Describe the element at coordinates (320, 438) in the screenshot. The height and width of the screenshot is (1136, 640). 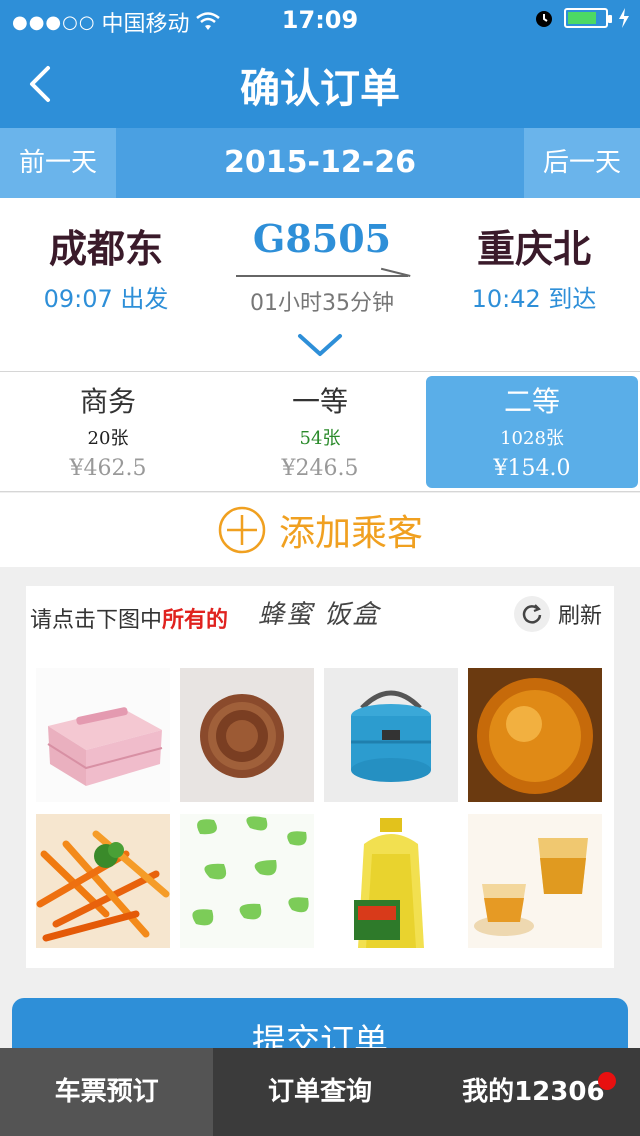
I see `seat-count: 54张` at that location.